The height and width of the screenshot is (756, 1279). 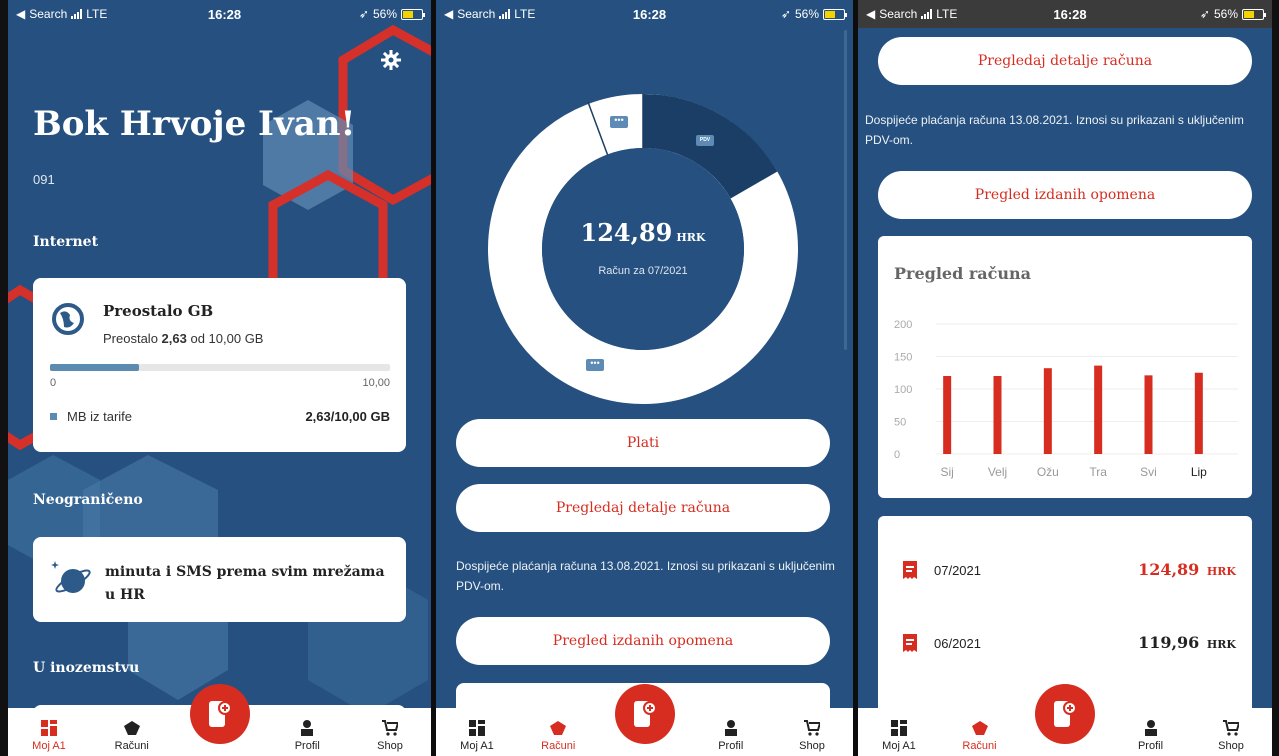 I want to click on pdv-chip-icon: PDV, so click(x=705, y=140).